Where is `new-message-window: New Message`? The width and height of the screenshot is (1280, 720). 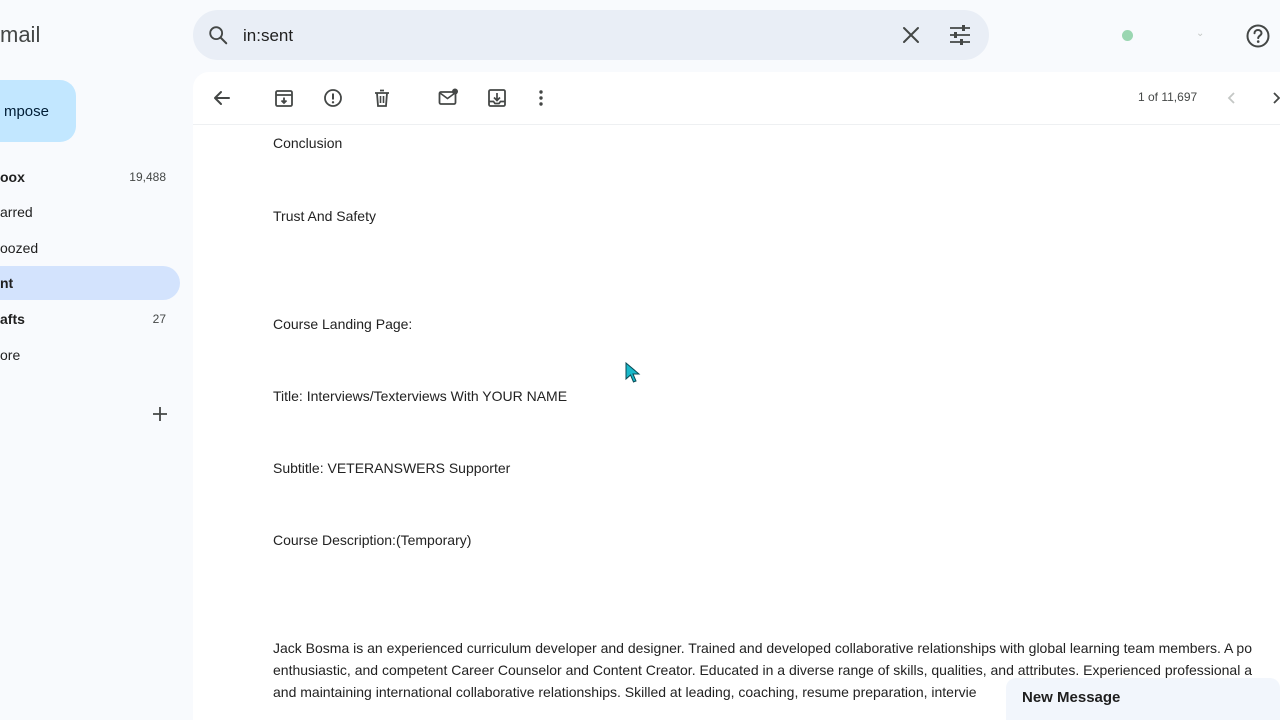 new-message-window: New Message is located at coordinates (1143, 699).